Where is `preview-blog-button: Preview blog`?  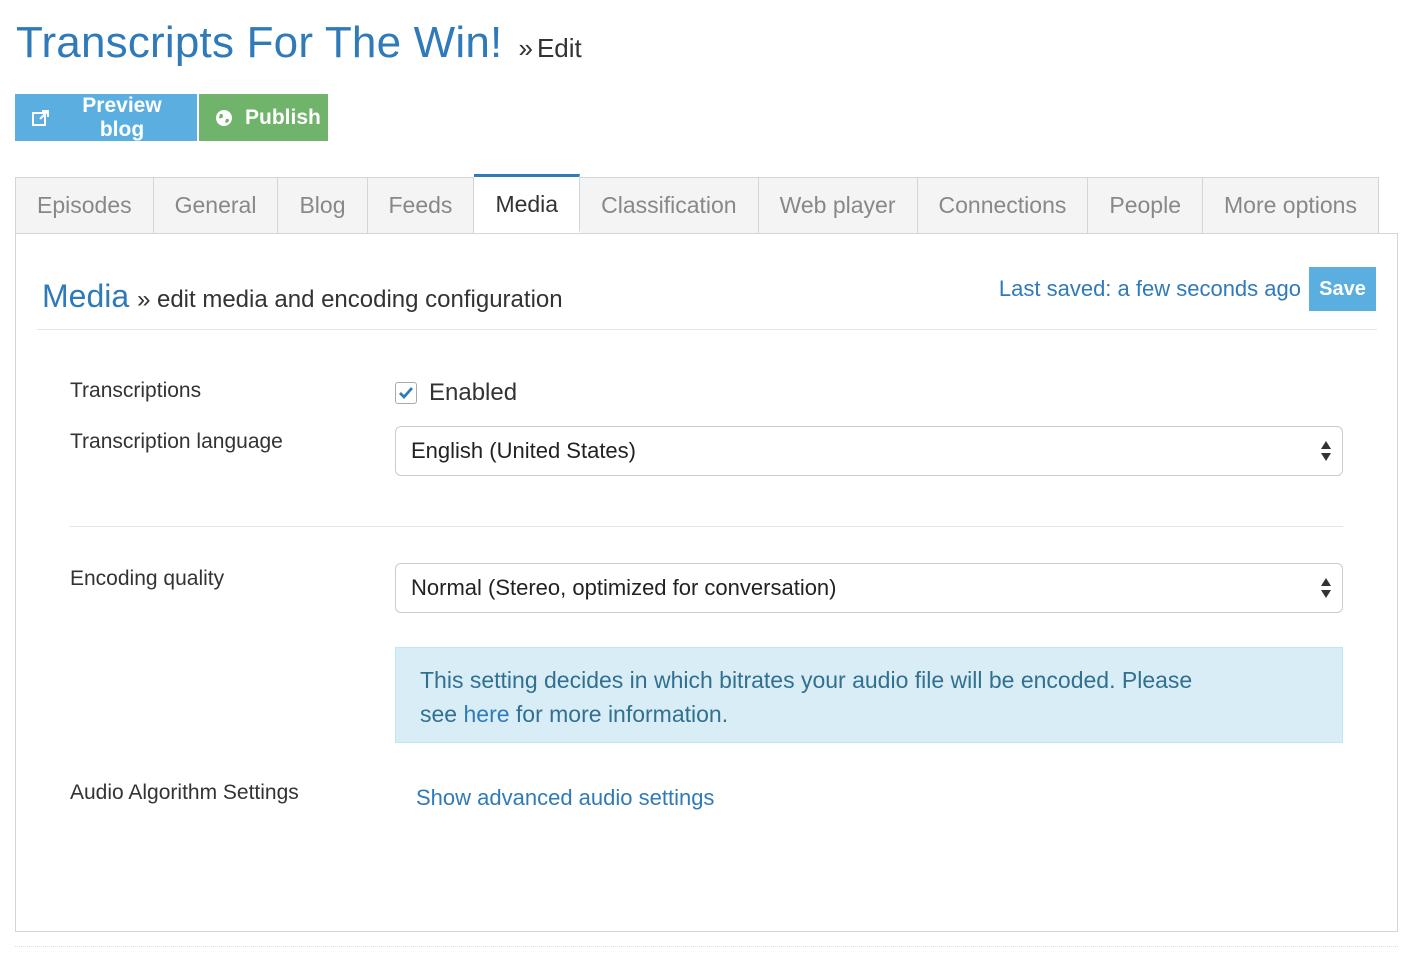 preview-blog-button: Preview blog is located at coordinates (106, 117).